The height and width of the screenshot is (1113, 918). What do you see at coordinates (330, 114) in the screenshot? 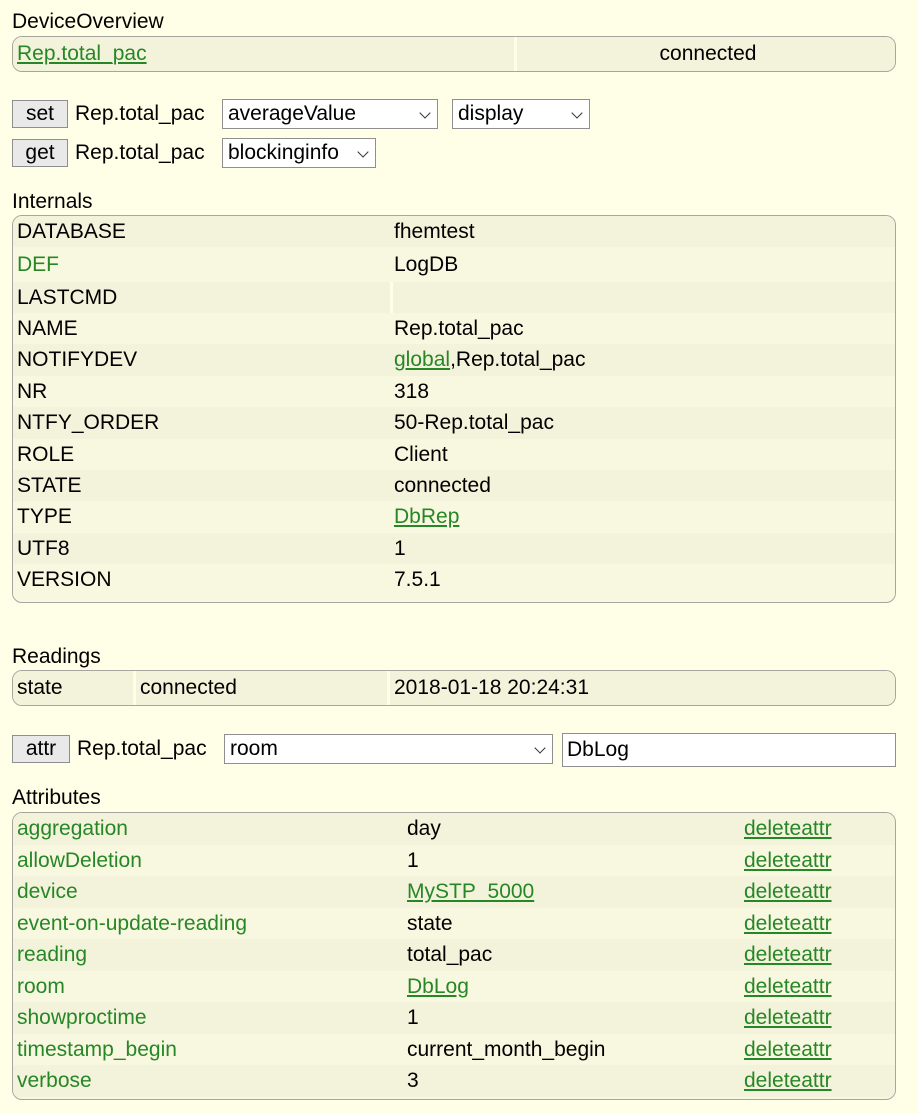
I see `set-command-select: averageValue` at bounding box center [330, 114].